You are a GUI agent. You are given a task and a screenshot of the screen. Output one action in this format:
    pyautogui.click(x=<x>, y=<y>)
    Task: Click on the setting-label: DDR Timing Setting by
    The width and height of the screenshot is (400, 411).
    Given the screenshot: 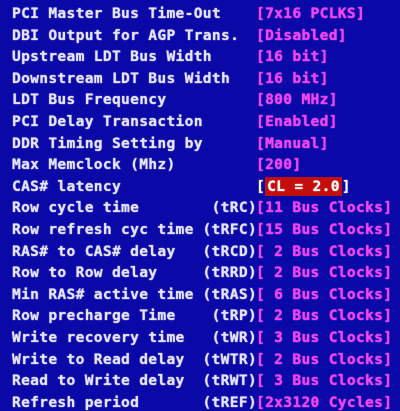 What is the action you would take?
    pyautogui.click(x=107, y=143)
    